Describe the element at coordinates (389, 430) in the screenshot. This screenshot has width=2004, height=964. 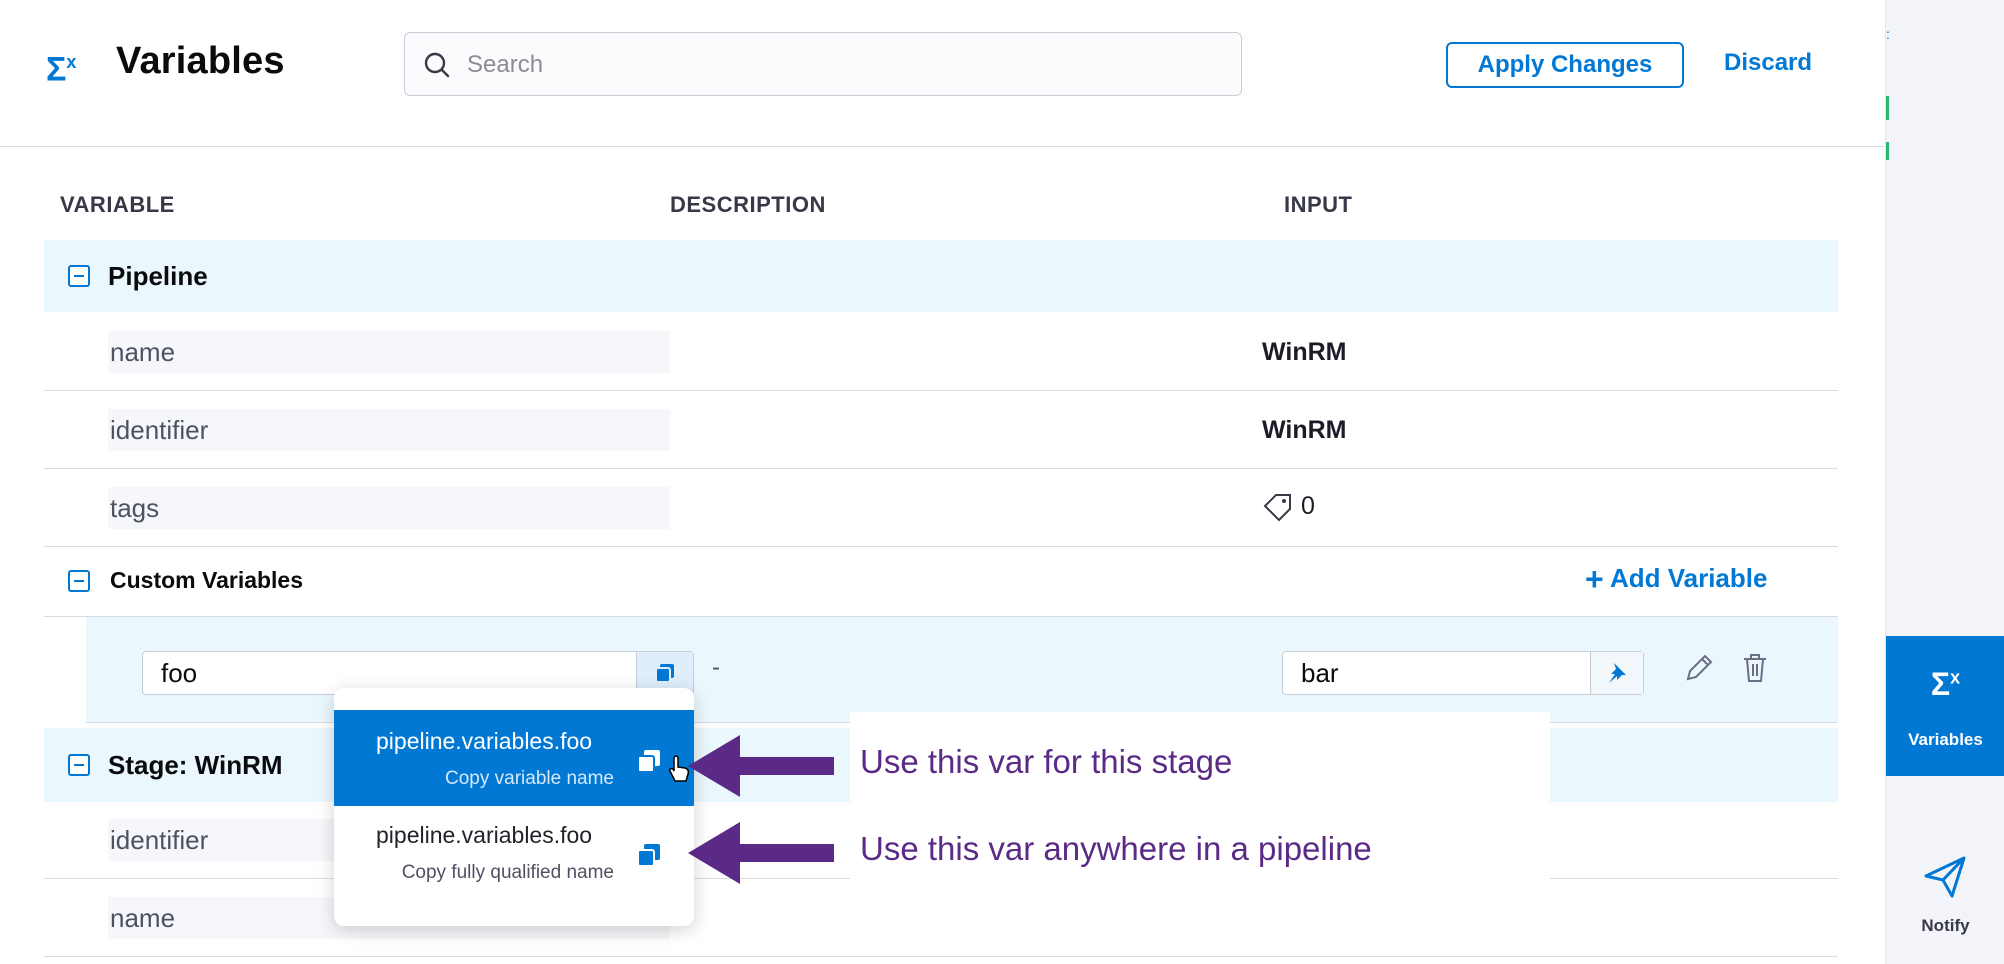
I see `variable-name: identifier` at that location.